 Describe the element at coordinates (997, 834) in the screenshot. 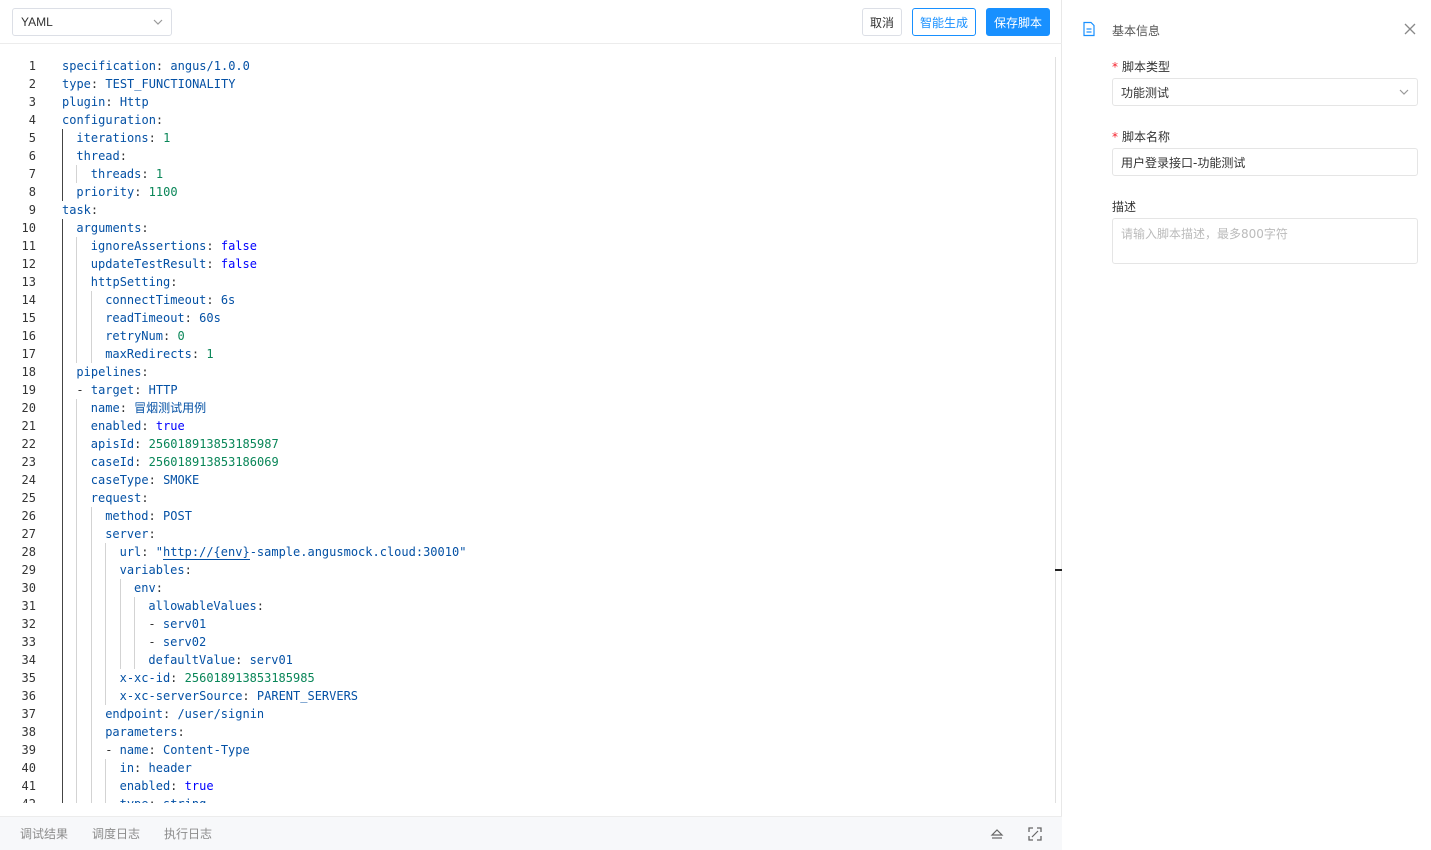

I see `eject-icon` at that location.